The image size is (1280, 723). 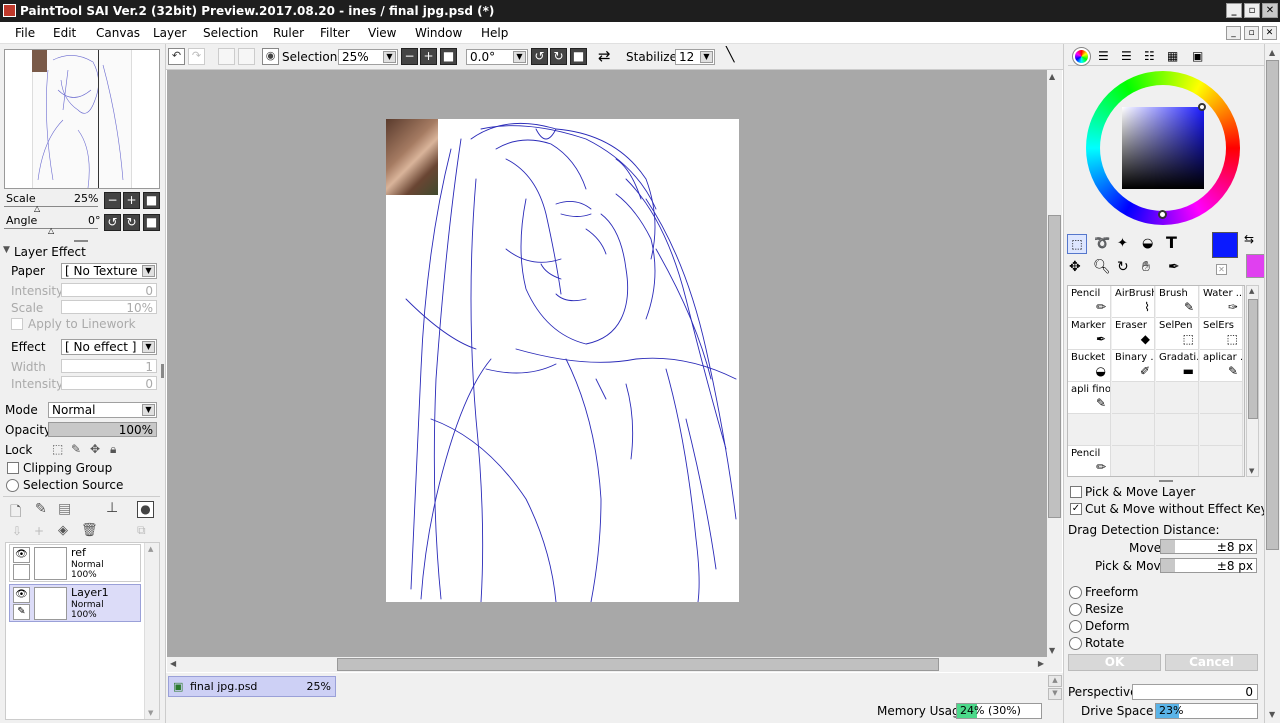 What do you see at coordinates (113, 449) in the screenshot?
I see `lock-all-icon: 🔒︎` at bounding box center [113, 449].